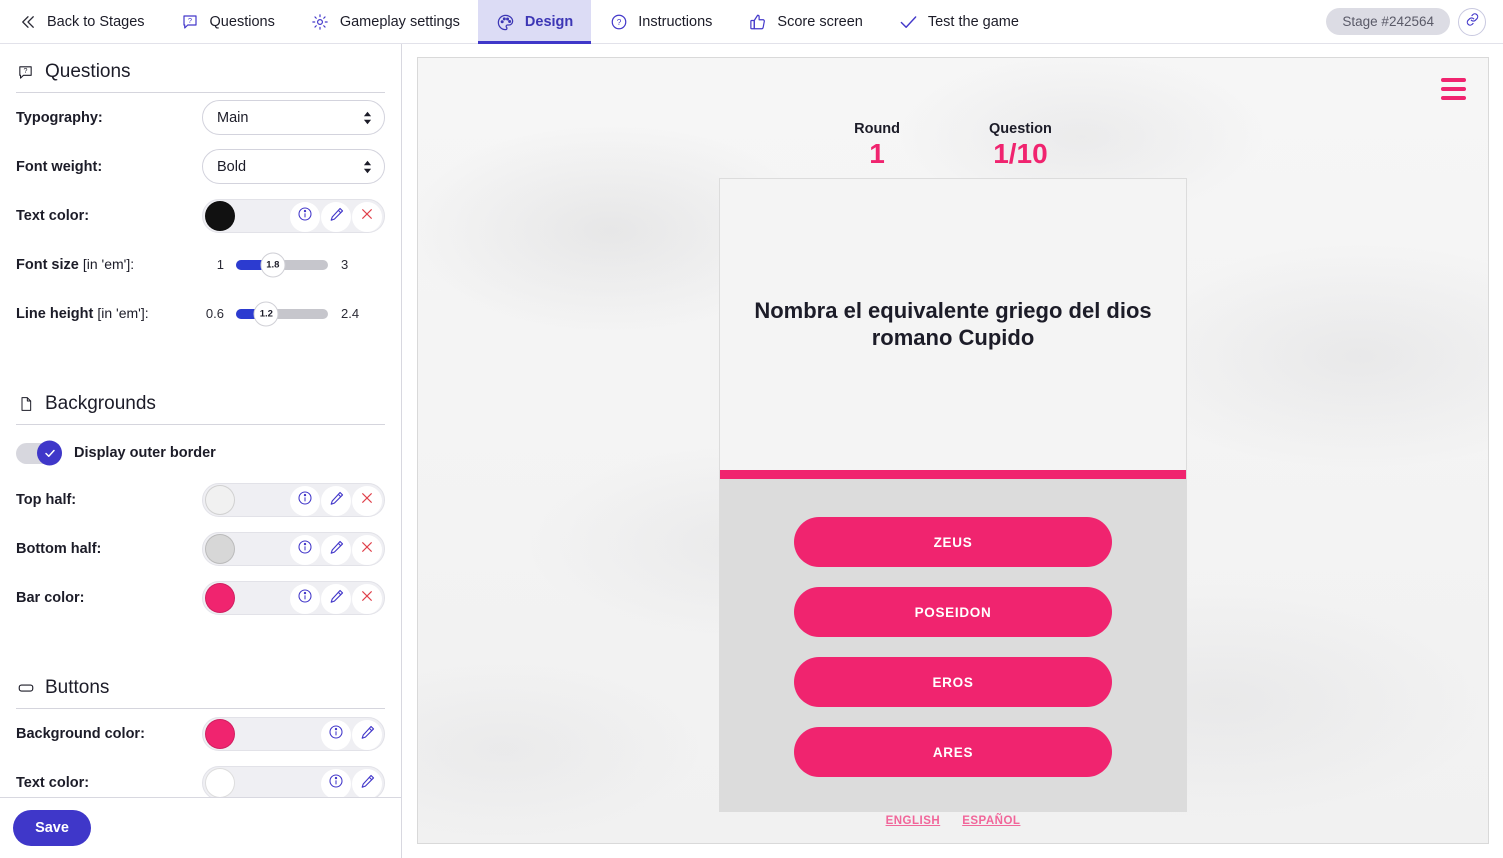 The width and height of the screenshot is (1503, 858). What do you see at coordinates (200, 117) in the screenshot?
I see `setting-row-typography: Typography: Main` at bounding box center [200, 117].